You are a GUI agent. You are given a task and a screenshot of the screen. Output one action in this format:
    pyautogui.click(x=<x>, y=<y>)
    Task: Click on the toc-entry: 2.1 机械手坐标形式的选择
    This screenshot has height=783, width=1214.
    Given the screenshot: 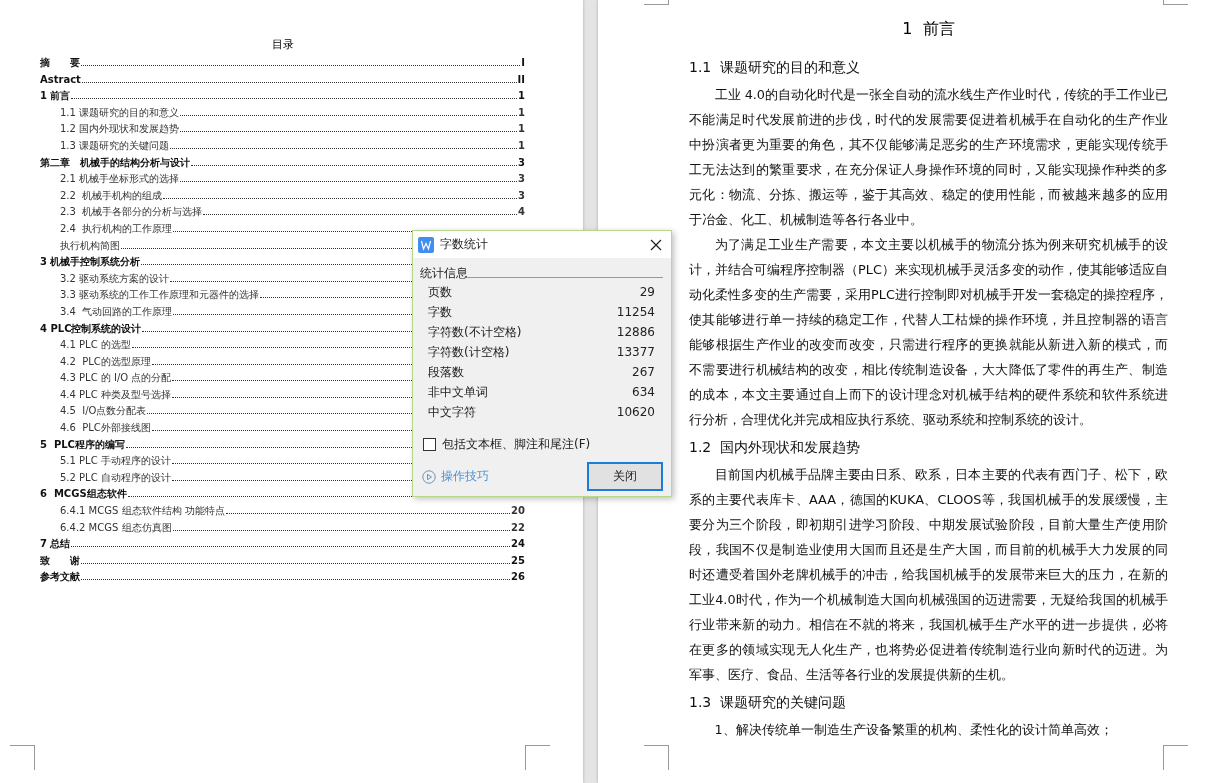 What is the action you would take?
    pyautogui.click(x=120, y=179)
    